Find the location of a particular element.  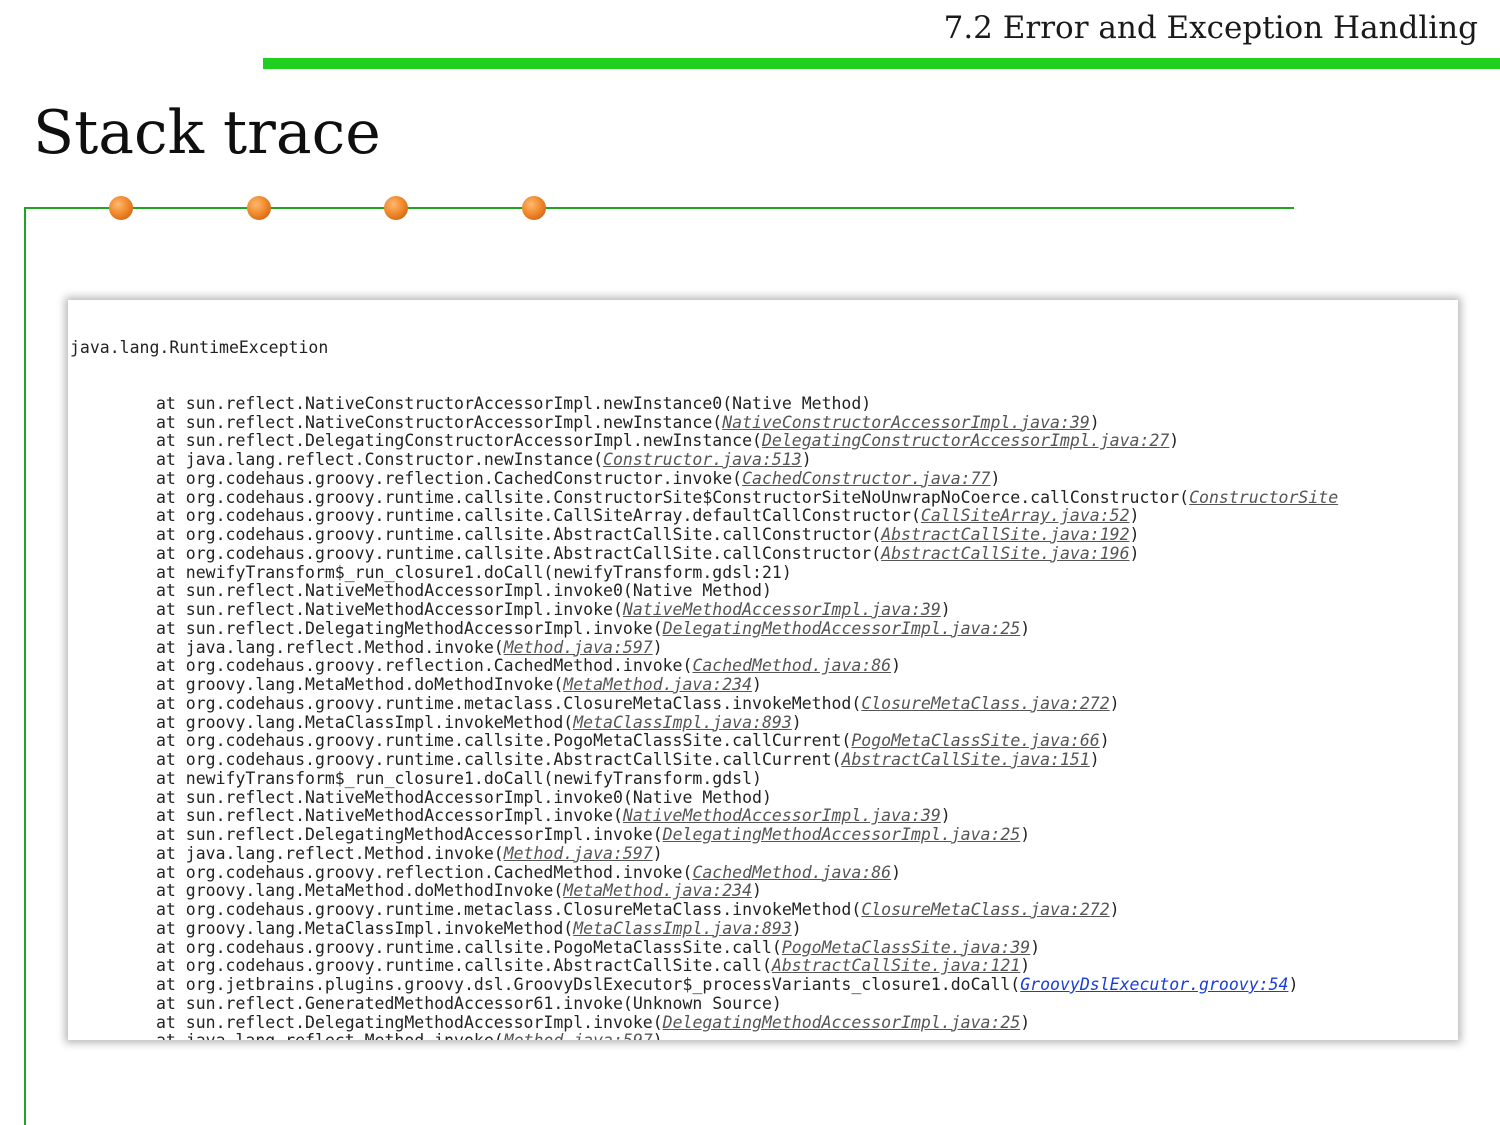

source-file-link: CachedConstructor.java:77 is located at coordinates (866, 478).